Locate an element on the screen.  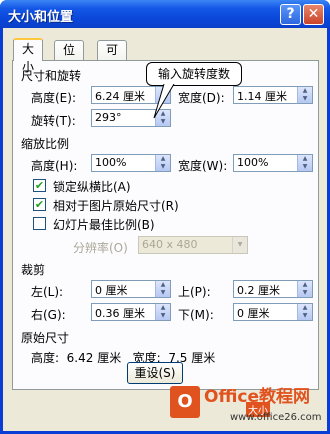
relative-original-checkbox: ✔ is located at coordinates (39, 204).